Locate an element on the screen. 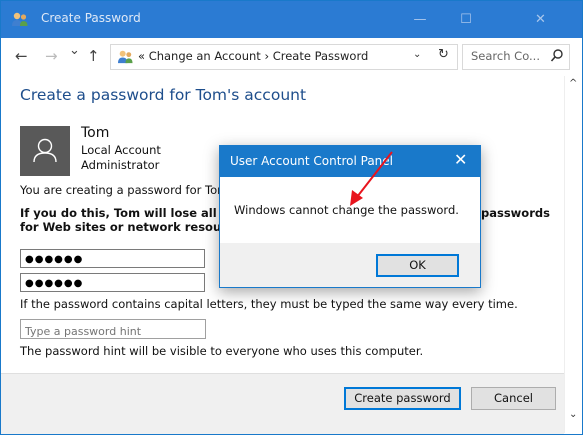 This screenshot has width=583, height=435. cancel-button: Cancel is located at coordinates (513, 398).